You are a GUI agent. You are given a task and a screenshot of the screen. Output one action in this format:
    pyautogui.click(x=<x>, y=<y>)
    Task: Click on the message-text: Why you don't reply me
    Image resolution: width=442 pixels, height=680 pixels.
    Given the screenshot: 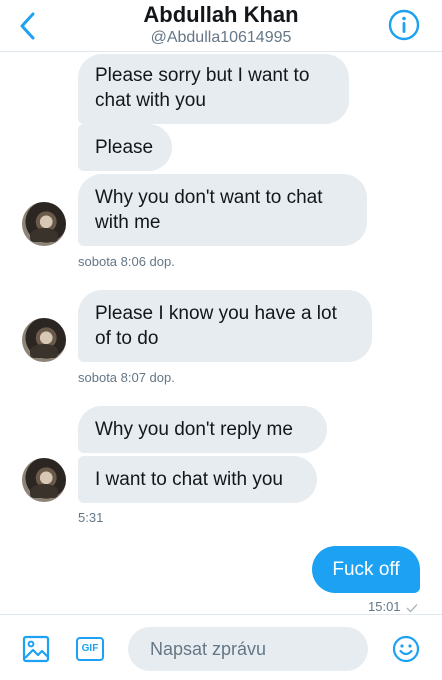 What is the action you would take?
    pyautogui.click(x=194, y=429)
    